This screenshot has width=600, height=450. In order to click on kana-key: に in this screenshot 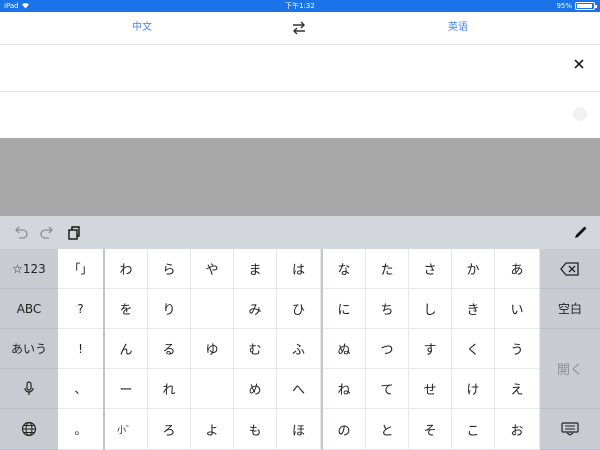, I will do `click(344, 309)`.